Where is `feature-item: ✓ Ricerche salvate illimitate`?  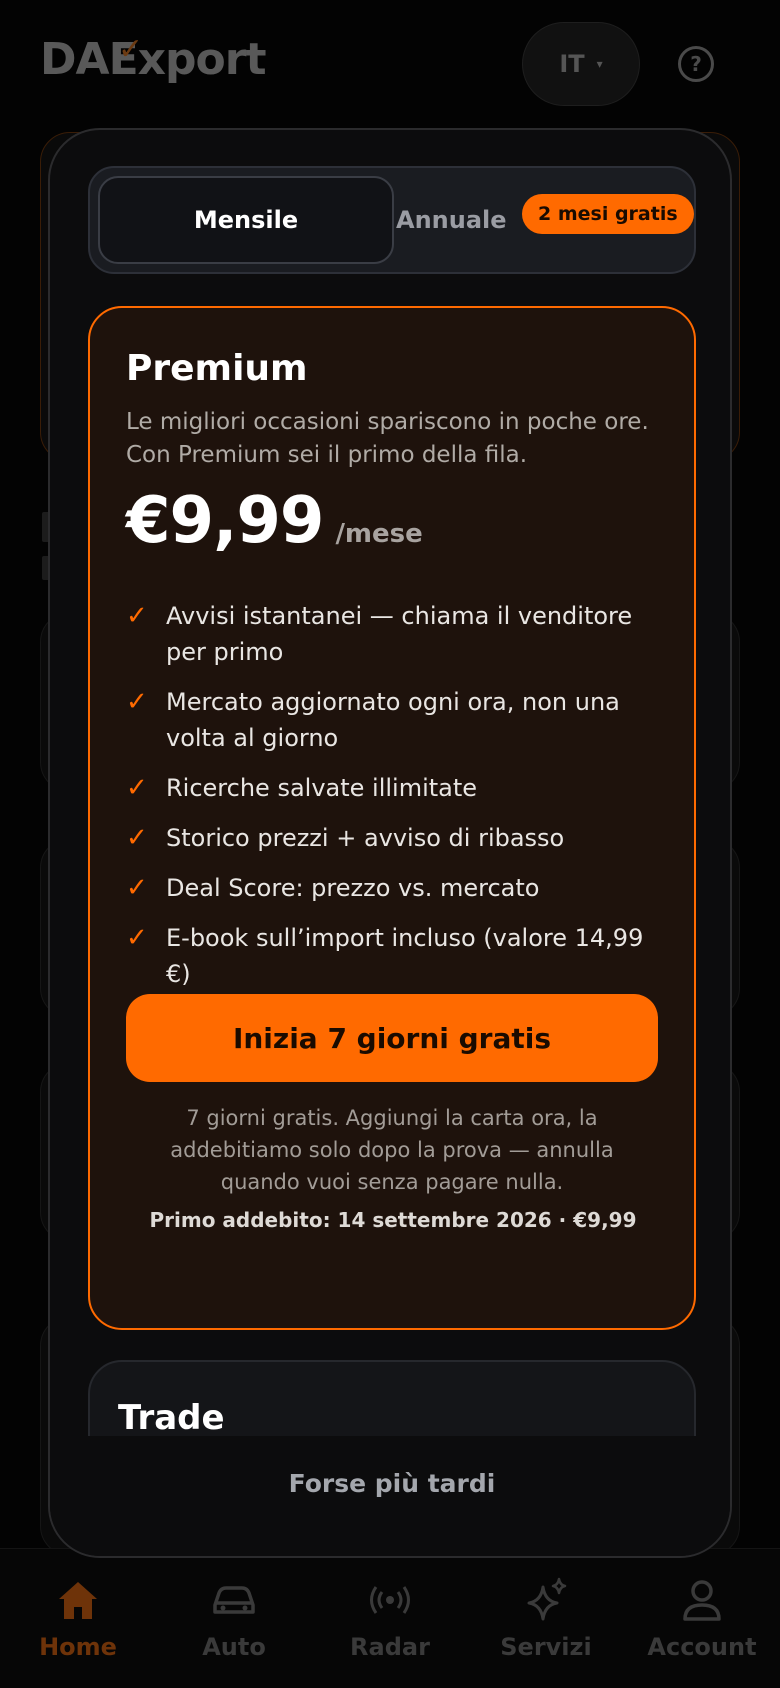
feature-item: ✓ Ricerche salvate illimitate is located at coordinates (396, 788).